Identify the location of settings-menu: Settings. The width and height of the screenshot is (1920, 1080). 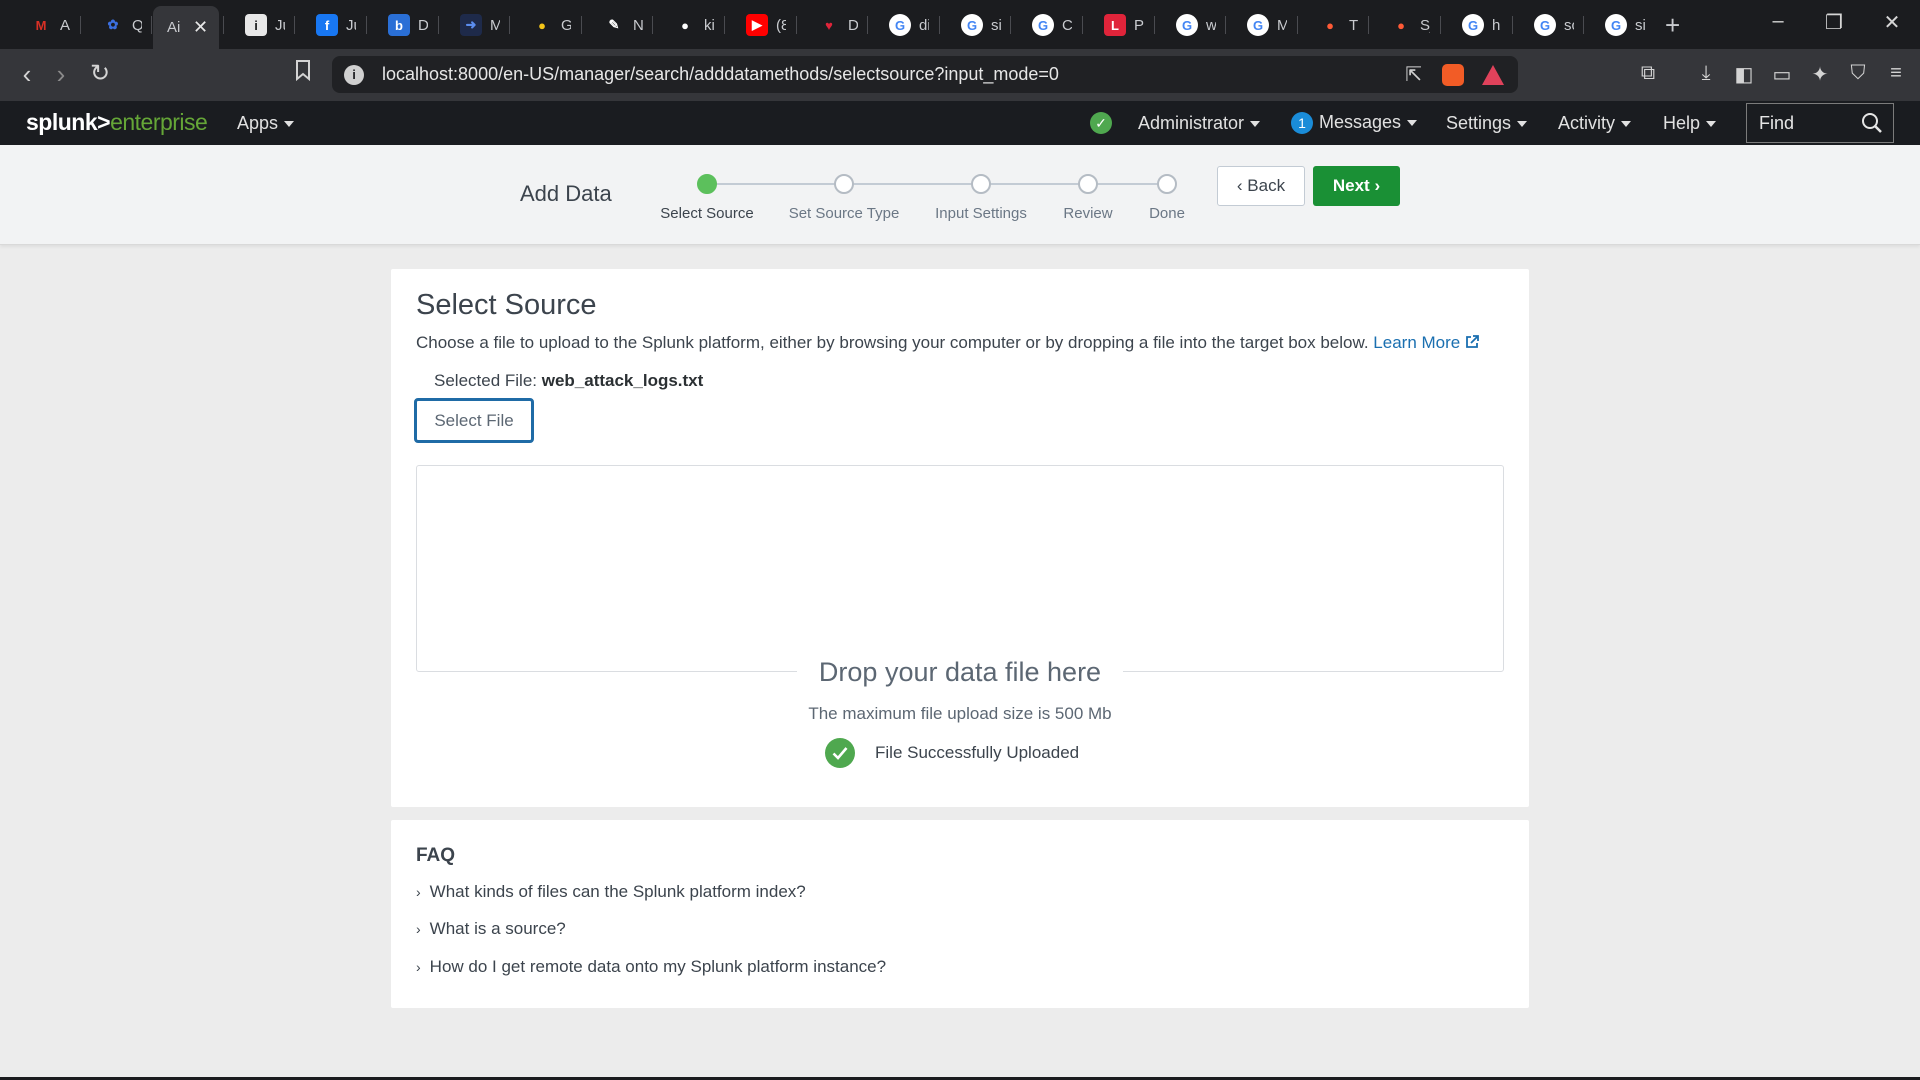
(1487, 123).